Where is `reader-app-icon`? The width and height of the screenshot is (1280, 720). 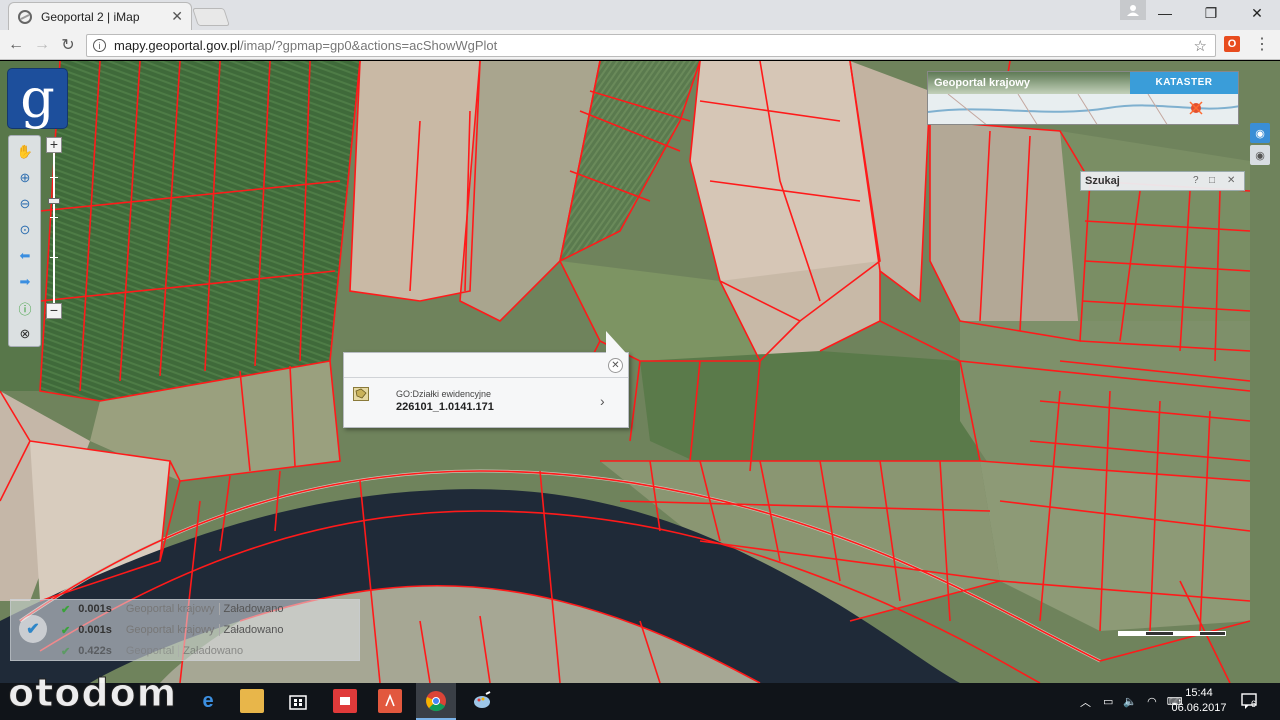
reader-app-icon is located at coordinates (345, 701).